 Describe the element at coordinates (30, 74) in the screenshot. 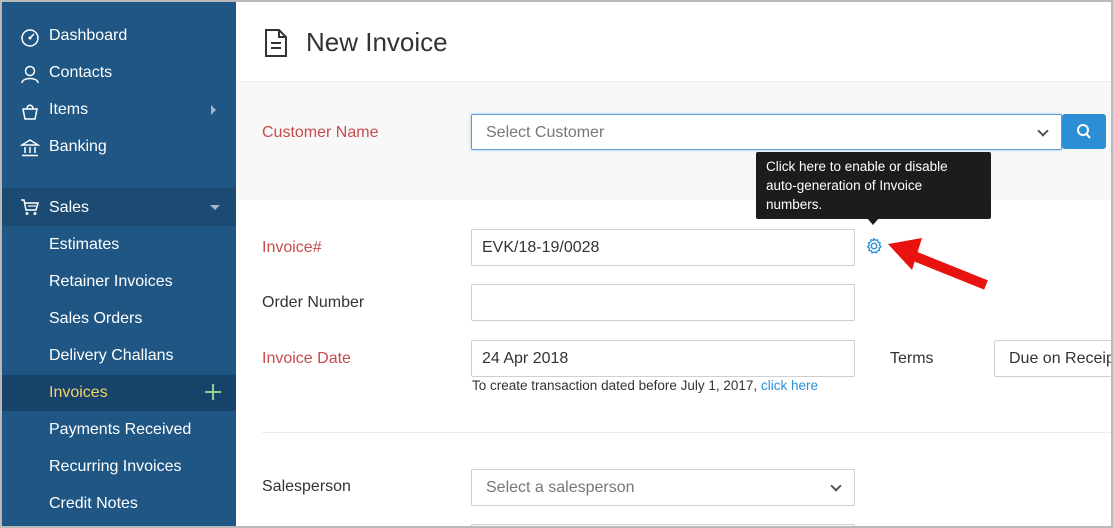

I see `contacts-icon` at that location.